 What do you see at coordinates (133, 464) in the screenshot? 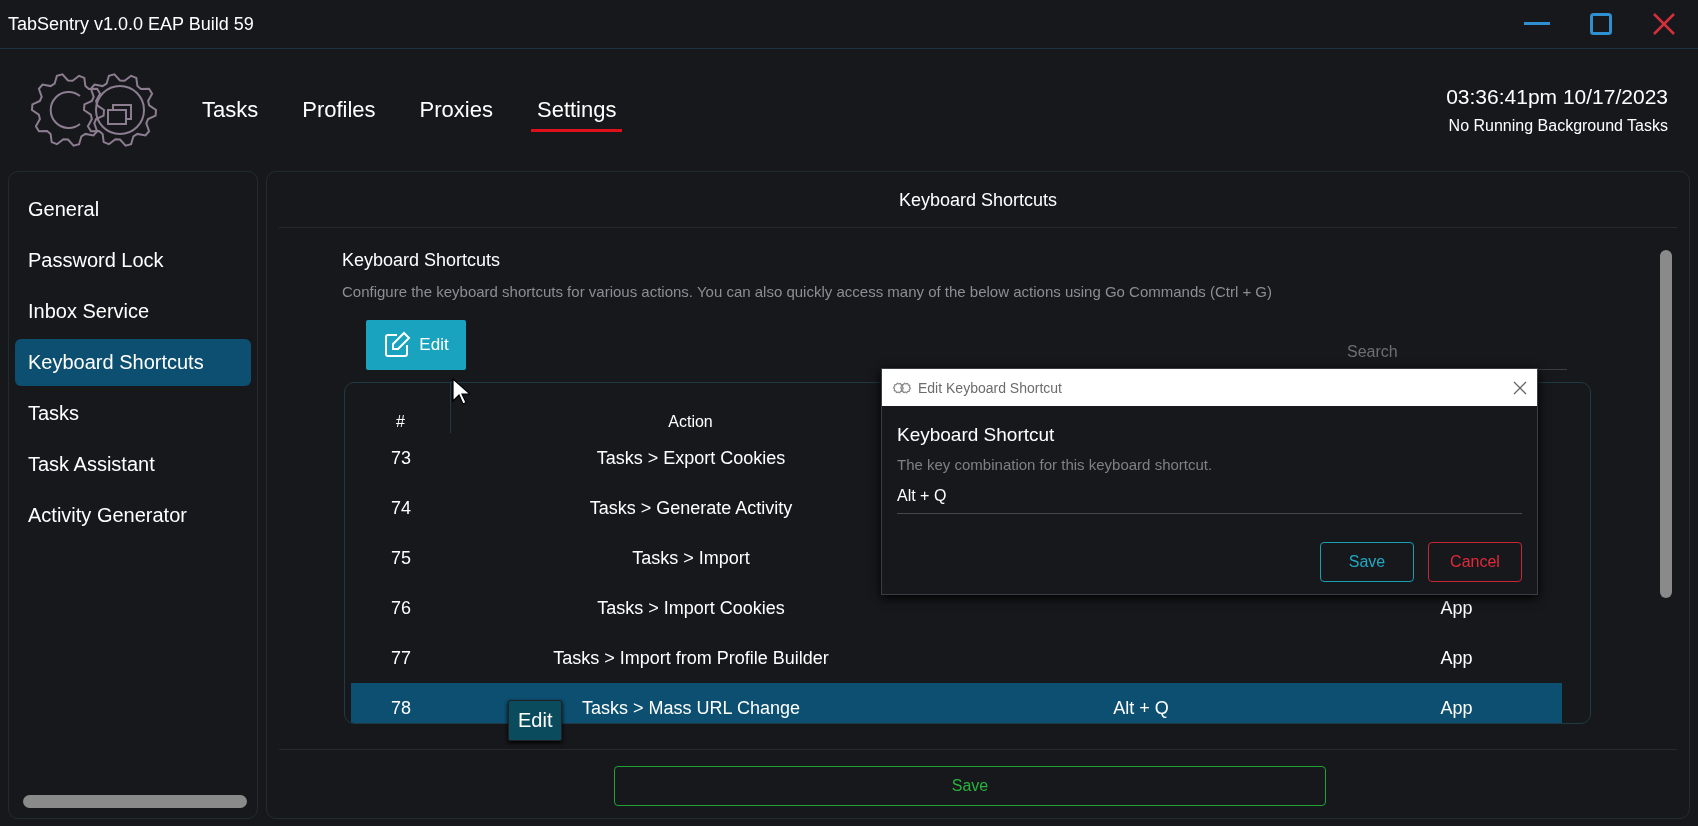
I see `sidebar-item: Task Assistant` at bounding box center [133, 464].